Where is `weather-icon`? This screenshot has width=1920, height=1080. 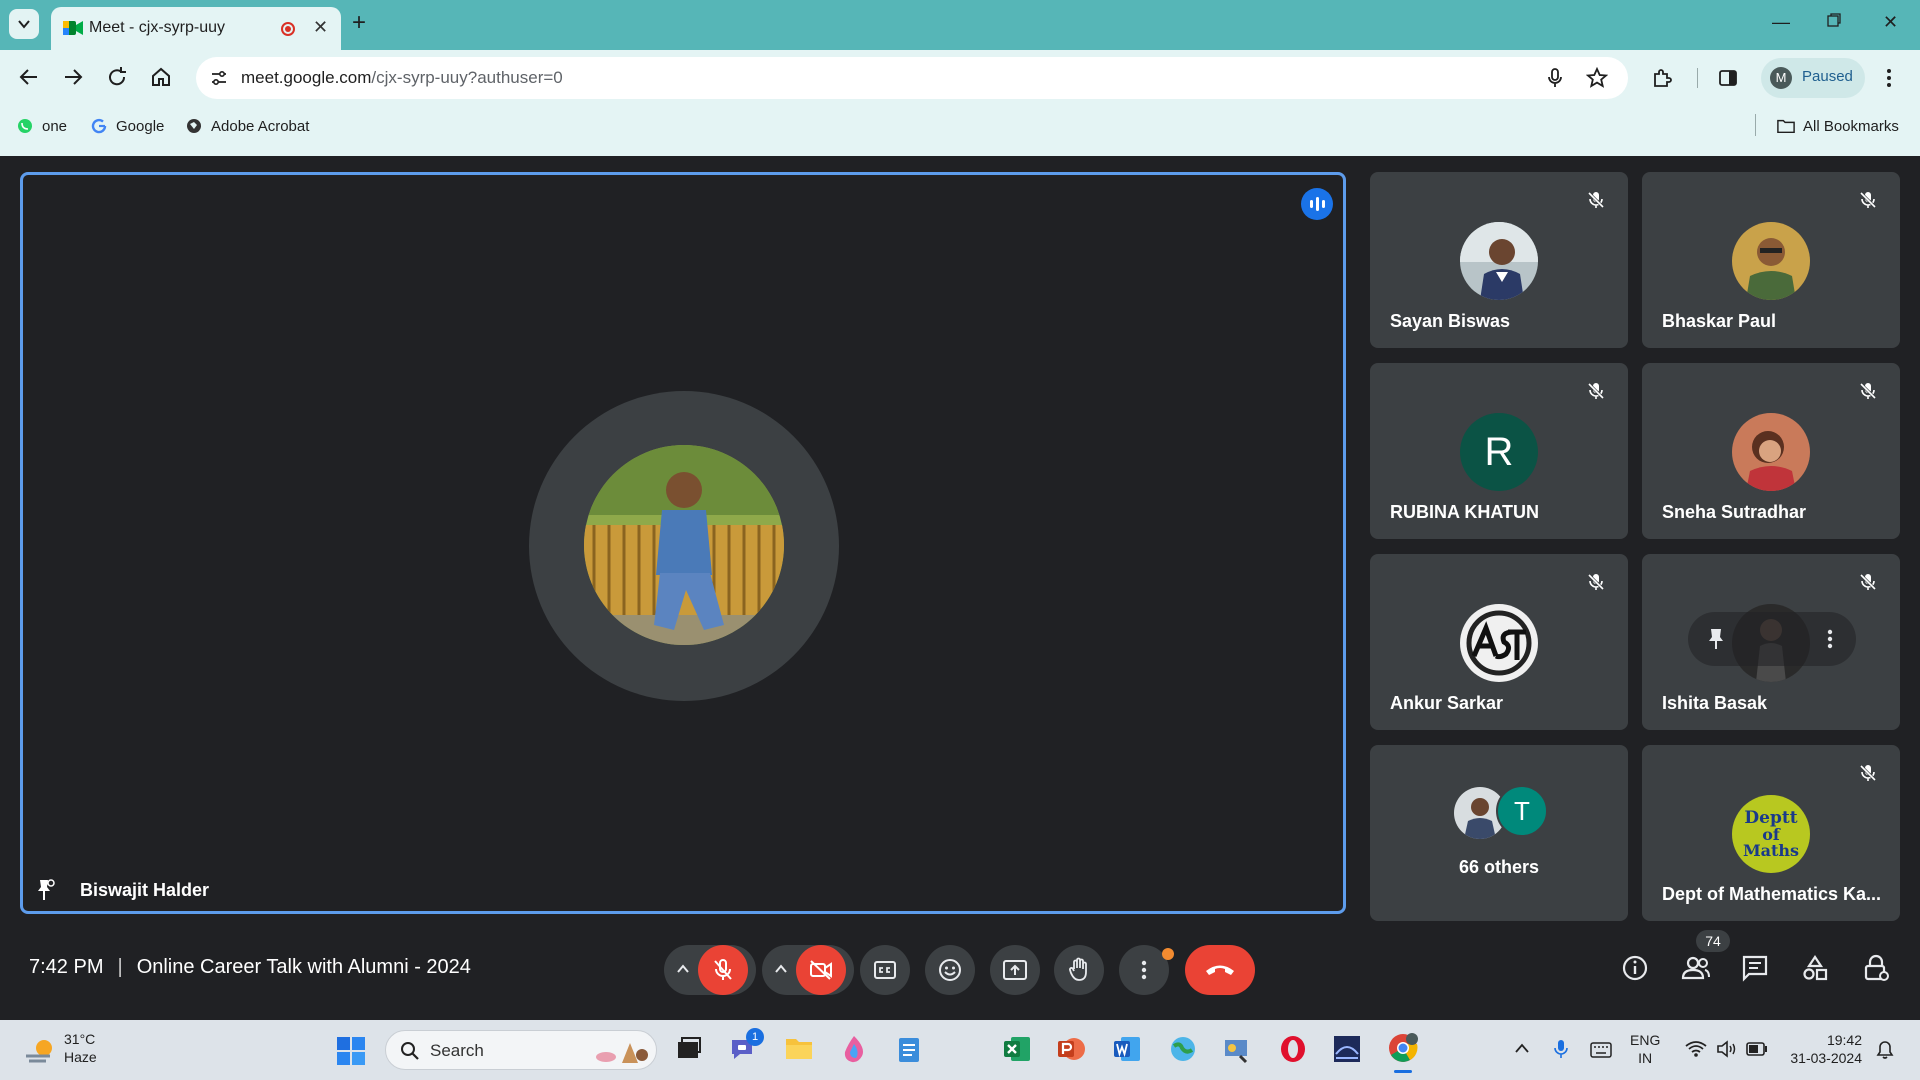
weather-icon is located at coordinates (40, 1051).